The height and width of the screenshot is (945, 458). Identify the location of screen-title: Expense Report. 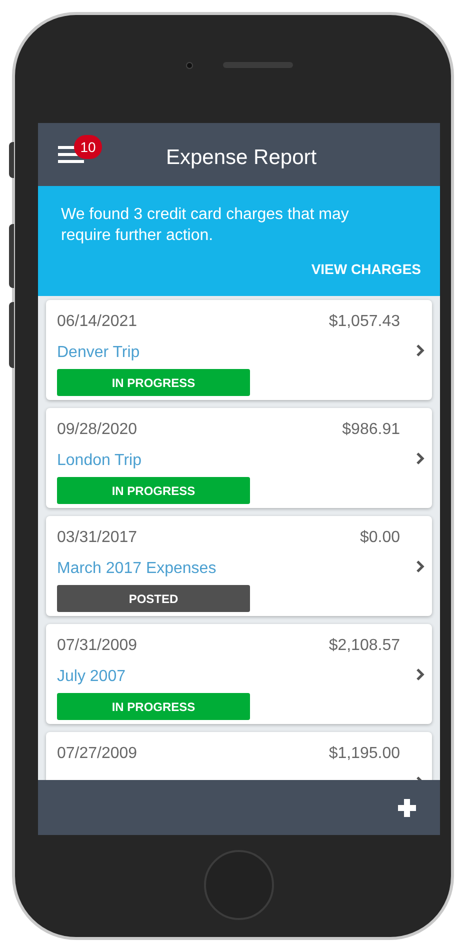
(241, 158).